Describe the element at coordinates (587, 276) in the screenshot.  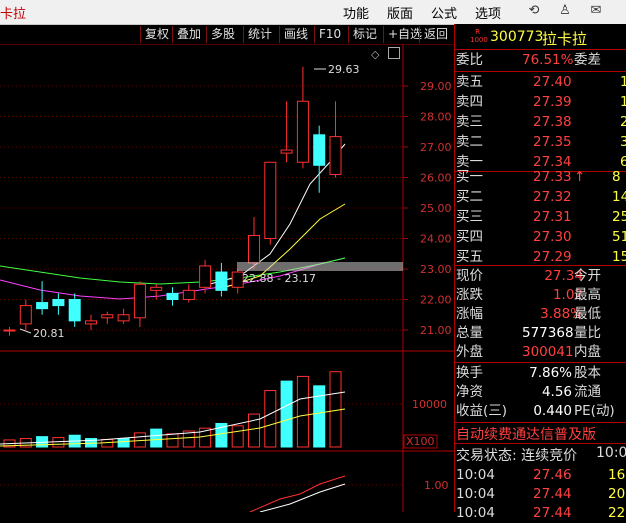
I see `quote-label-2: 今开` at that location.